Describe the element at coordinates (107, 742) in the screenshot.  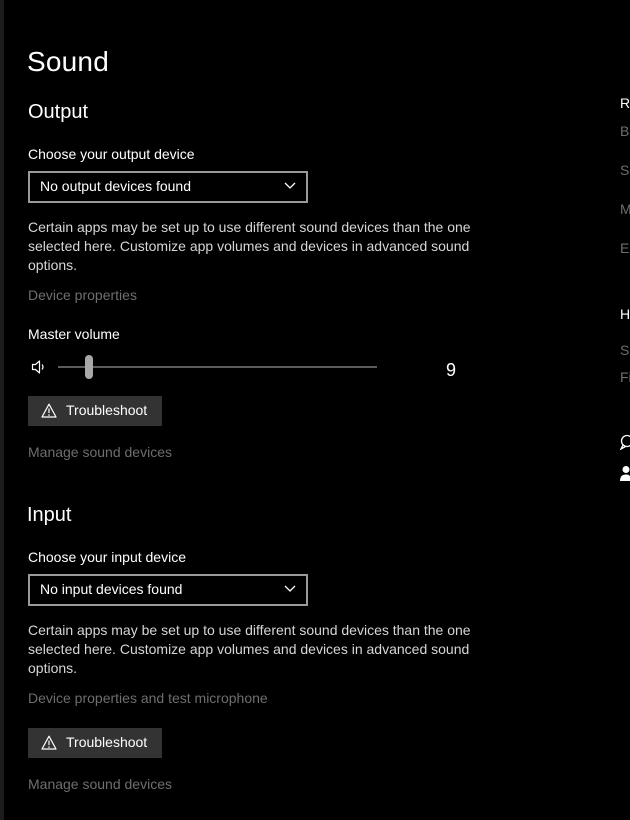
I see `input-troubleshoot-label: Troubleshoot` at that location.